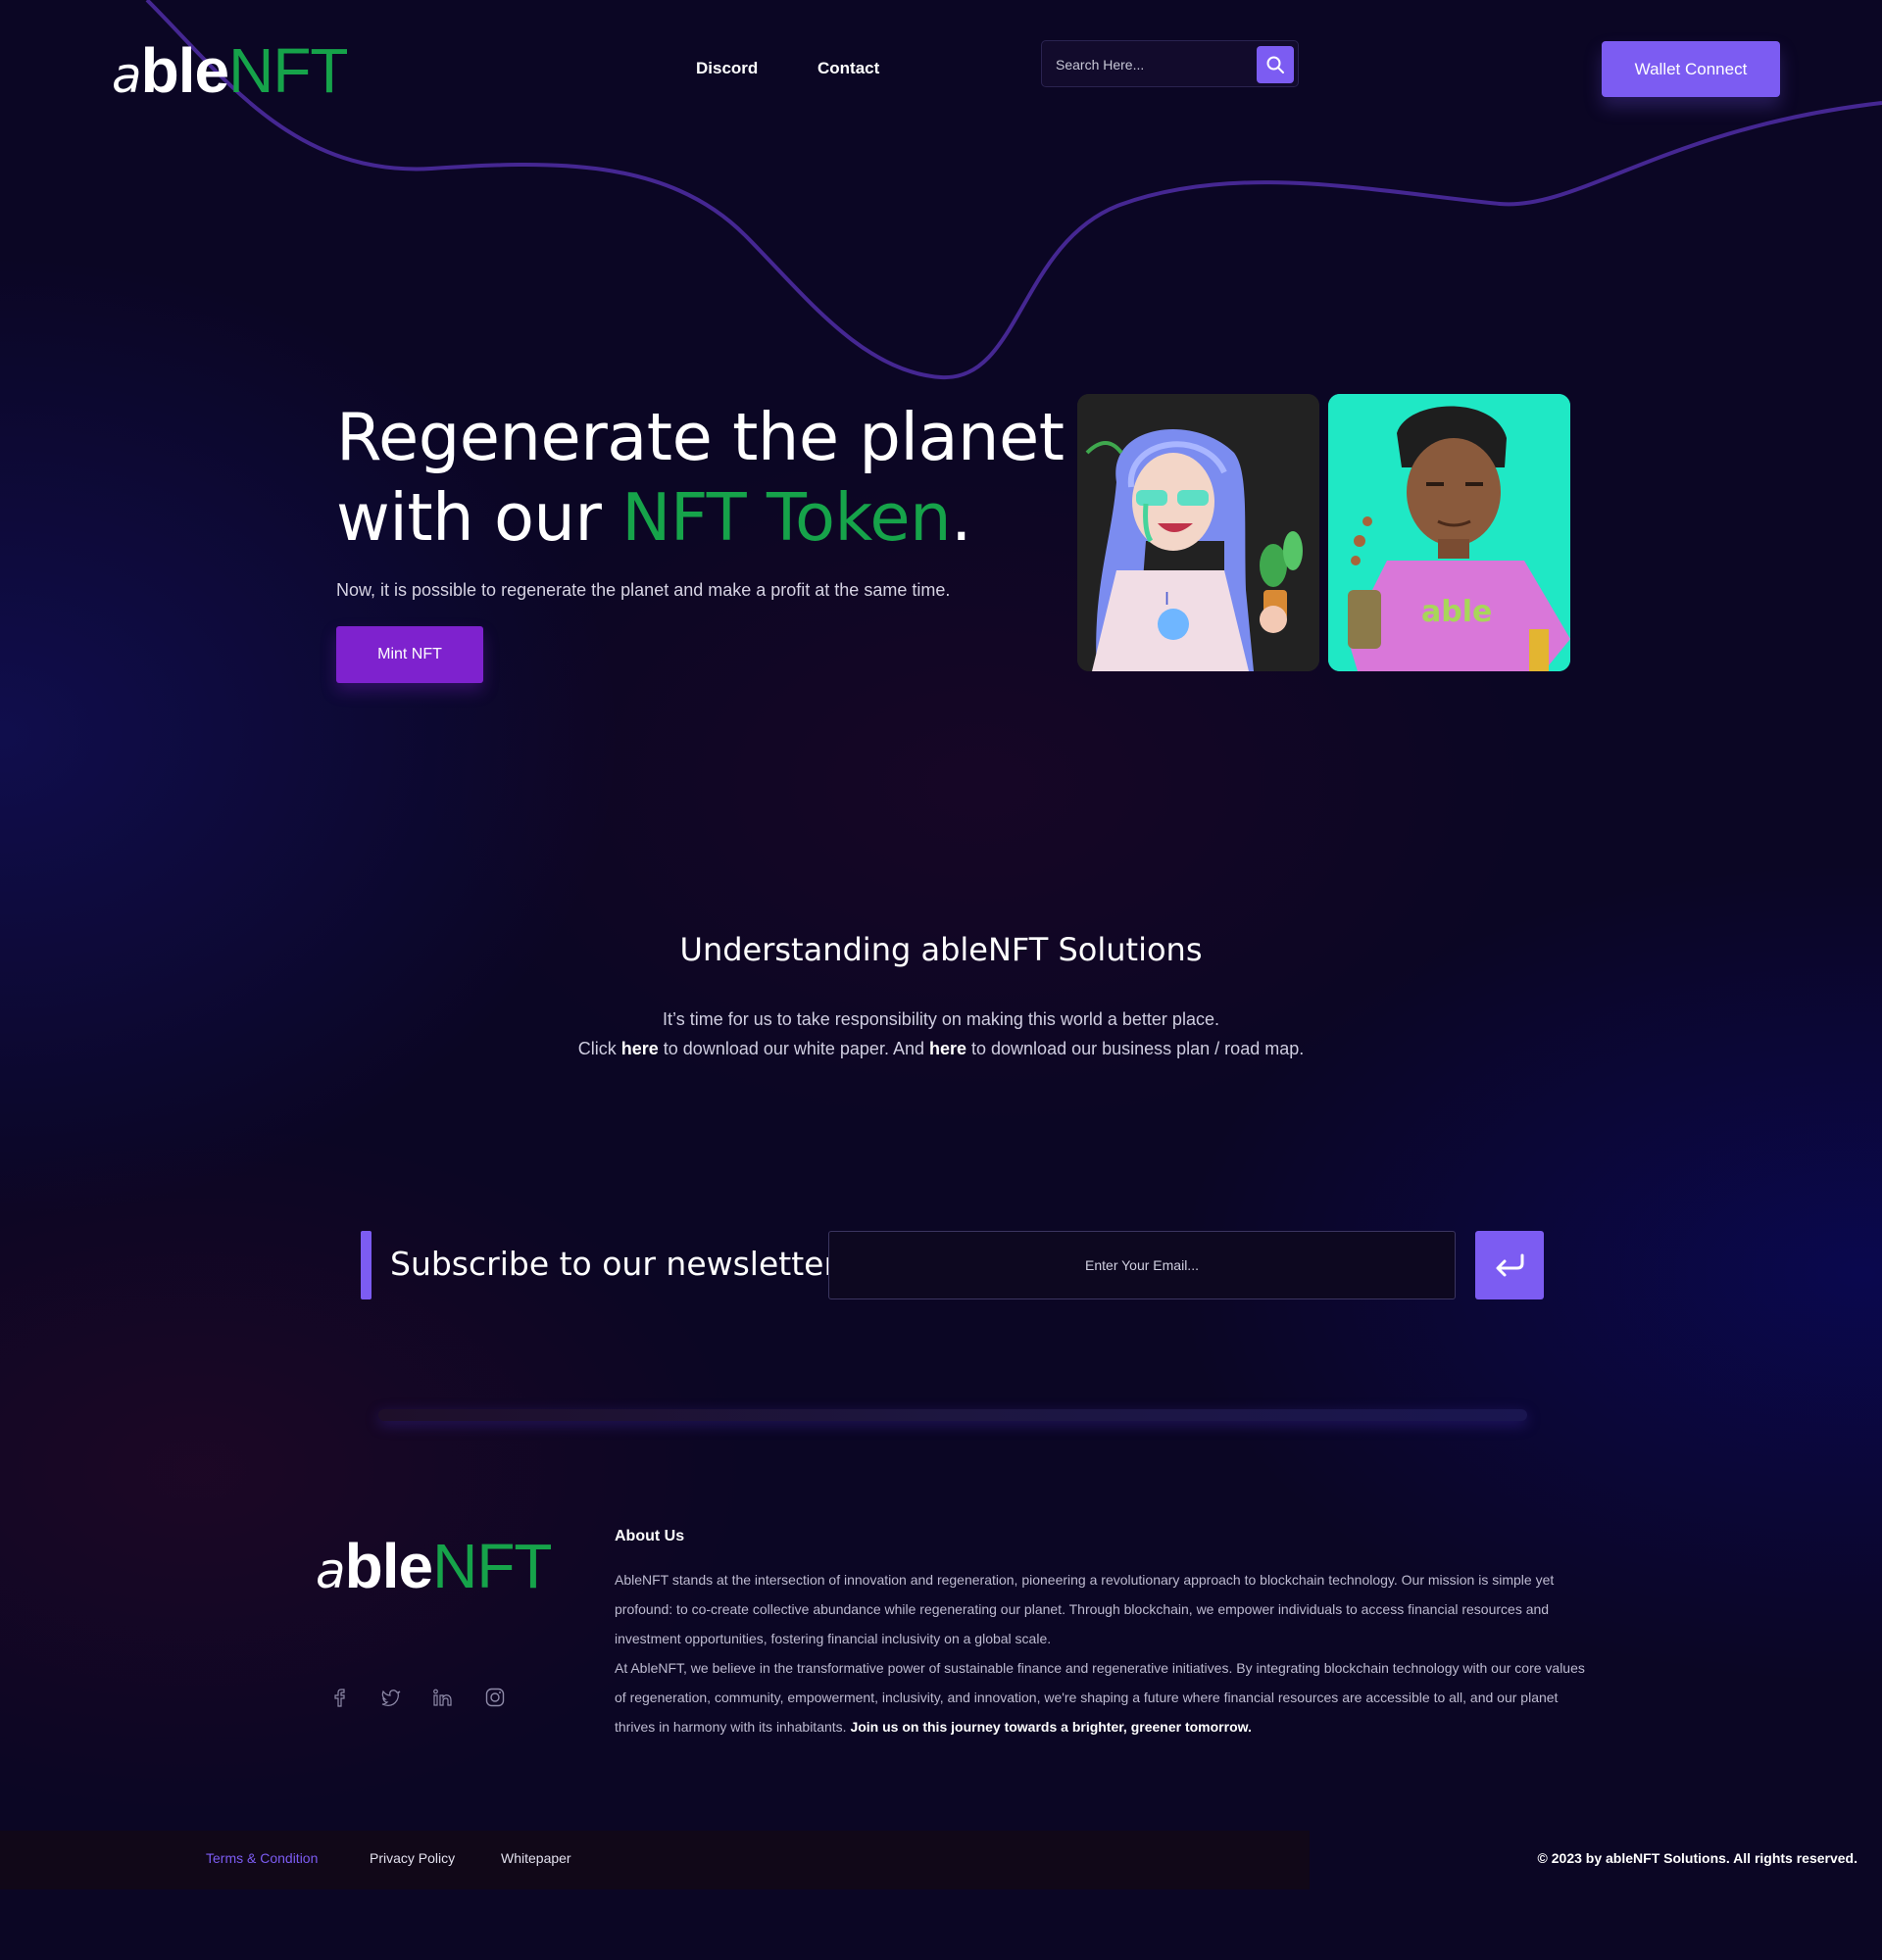 Image resolution: width=1882 pixels, height=1960 pixels. What do you see at coordinates (650, 1536) in the screenshot?
I see `about-title: About Us` at bounding box center [650, 1536].